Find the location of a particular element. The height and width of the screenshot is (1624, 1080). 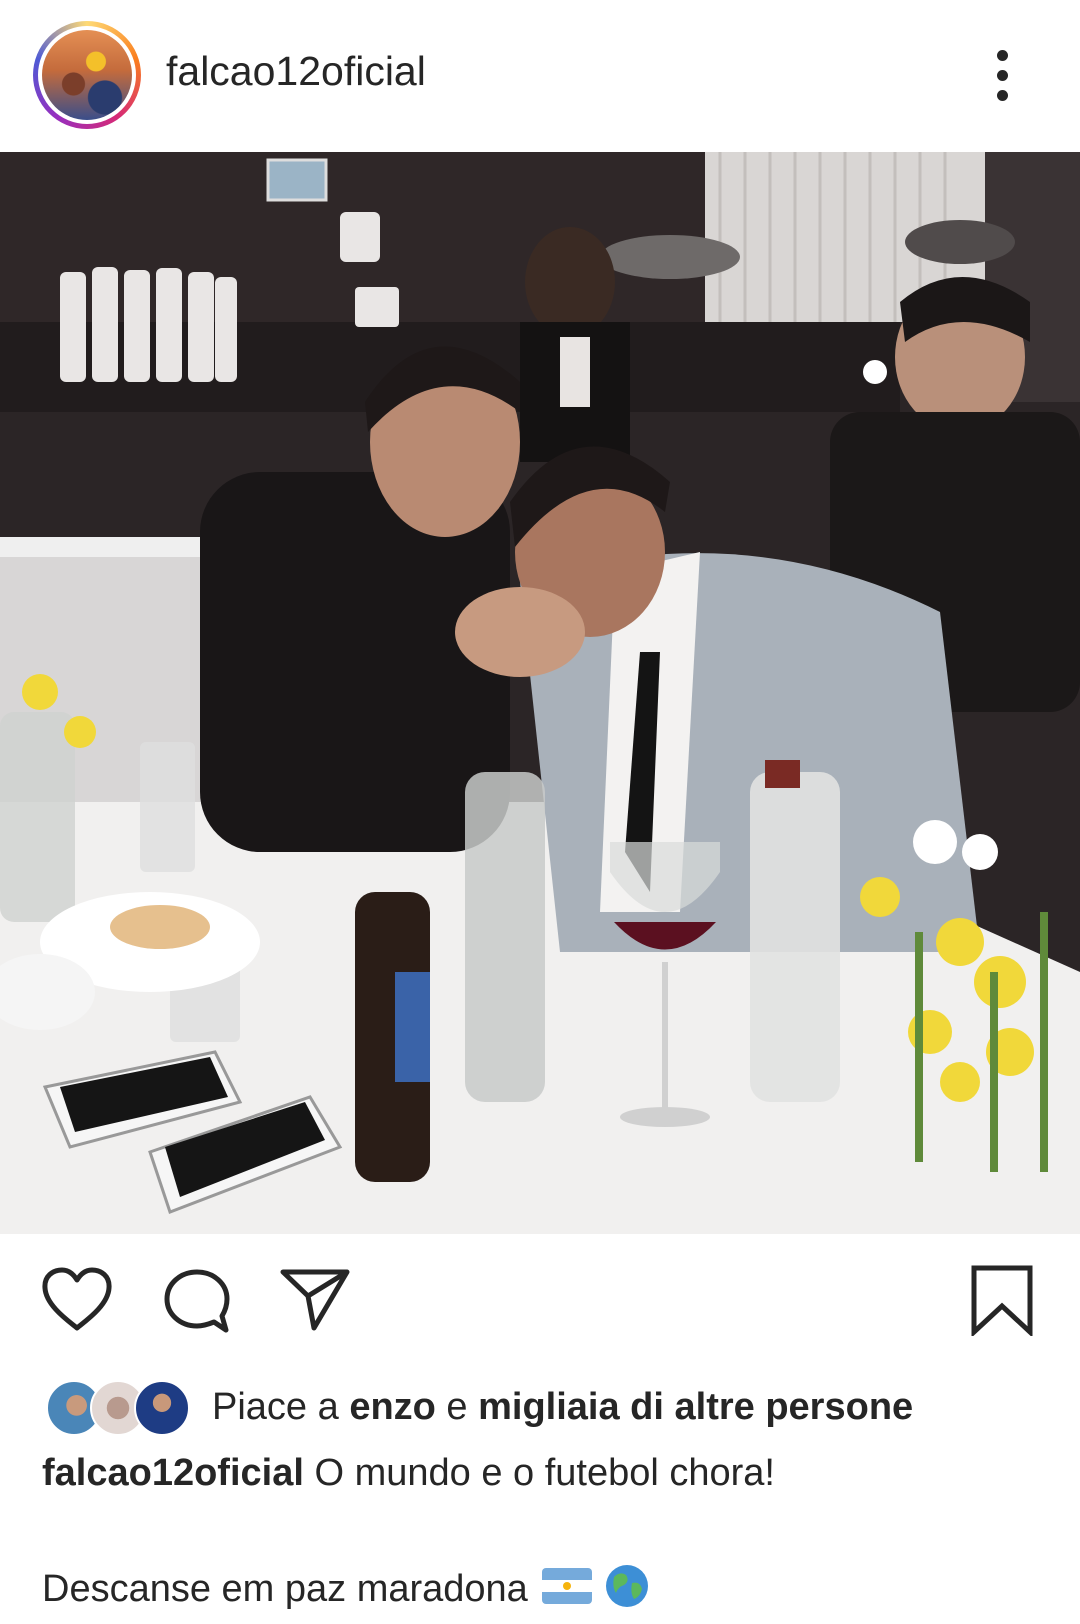

caption-line-2: Descanse em paz maradona is located at coordinates (346, 1591).